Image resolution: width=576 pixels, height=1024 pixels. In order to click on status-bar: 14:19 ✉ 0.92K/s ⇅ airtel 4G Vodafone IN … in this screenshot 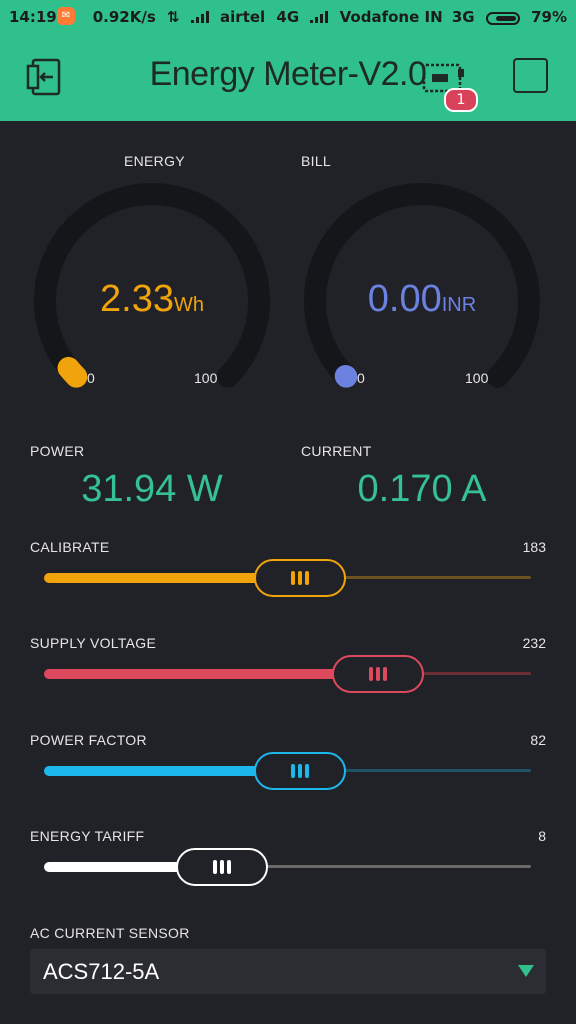, I will do `click(288, 16)`.